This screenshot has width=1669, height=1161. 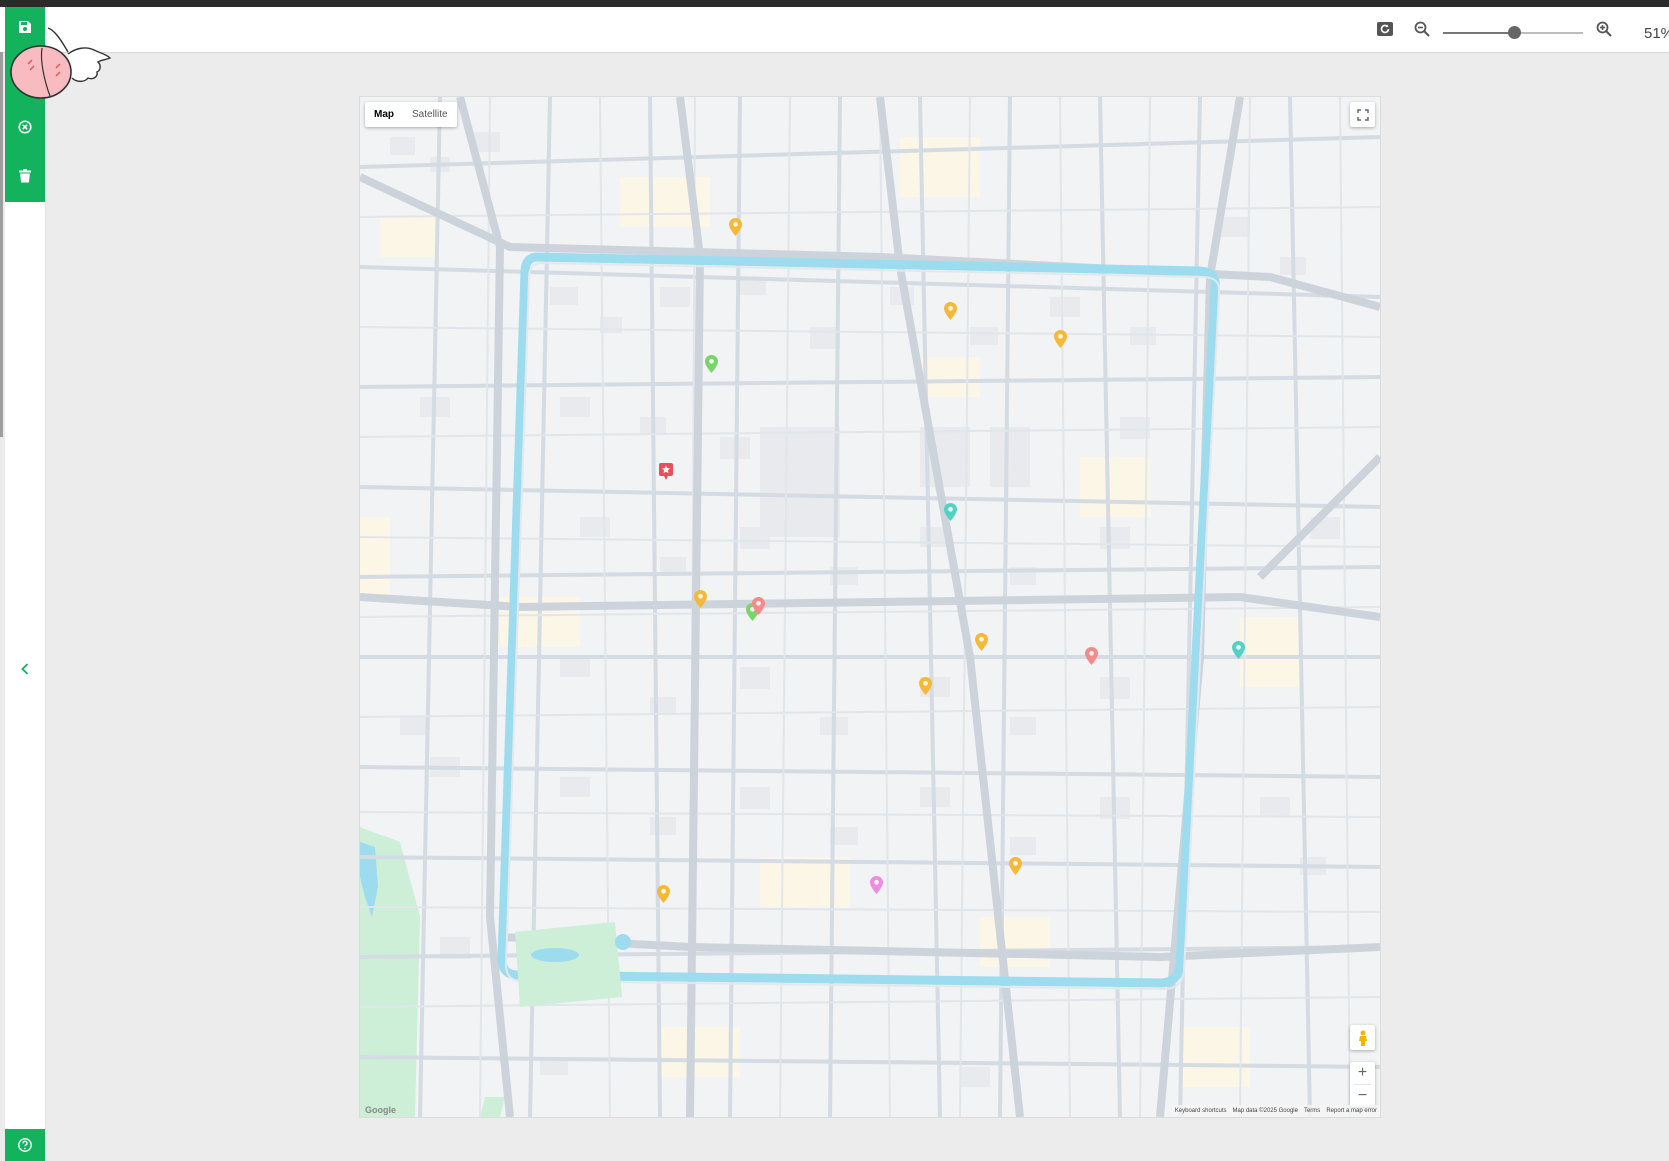 What do you see at coordinates (25, 669) in the screenshot?
I see `chevron-left-icon` at bounding box center [25, 669].